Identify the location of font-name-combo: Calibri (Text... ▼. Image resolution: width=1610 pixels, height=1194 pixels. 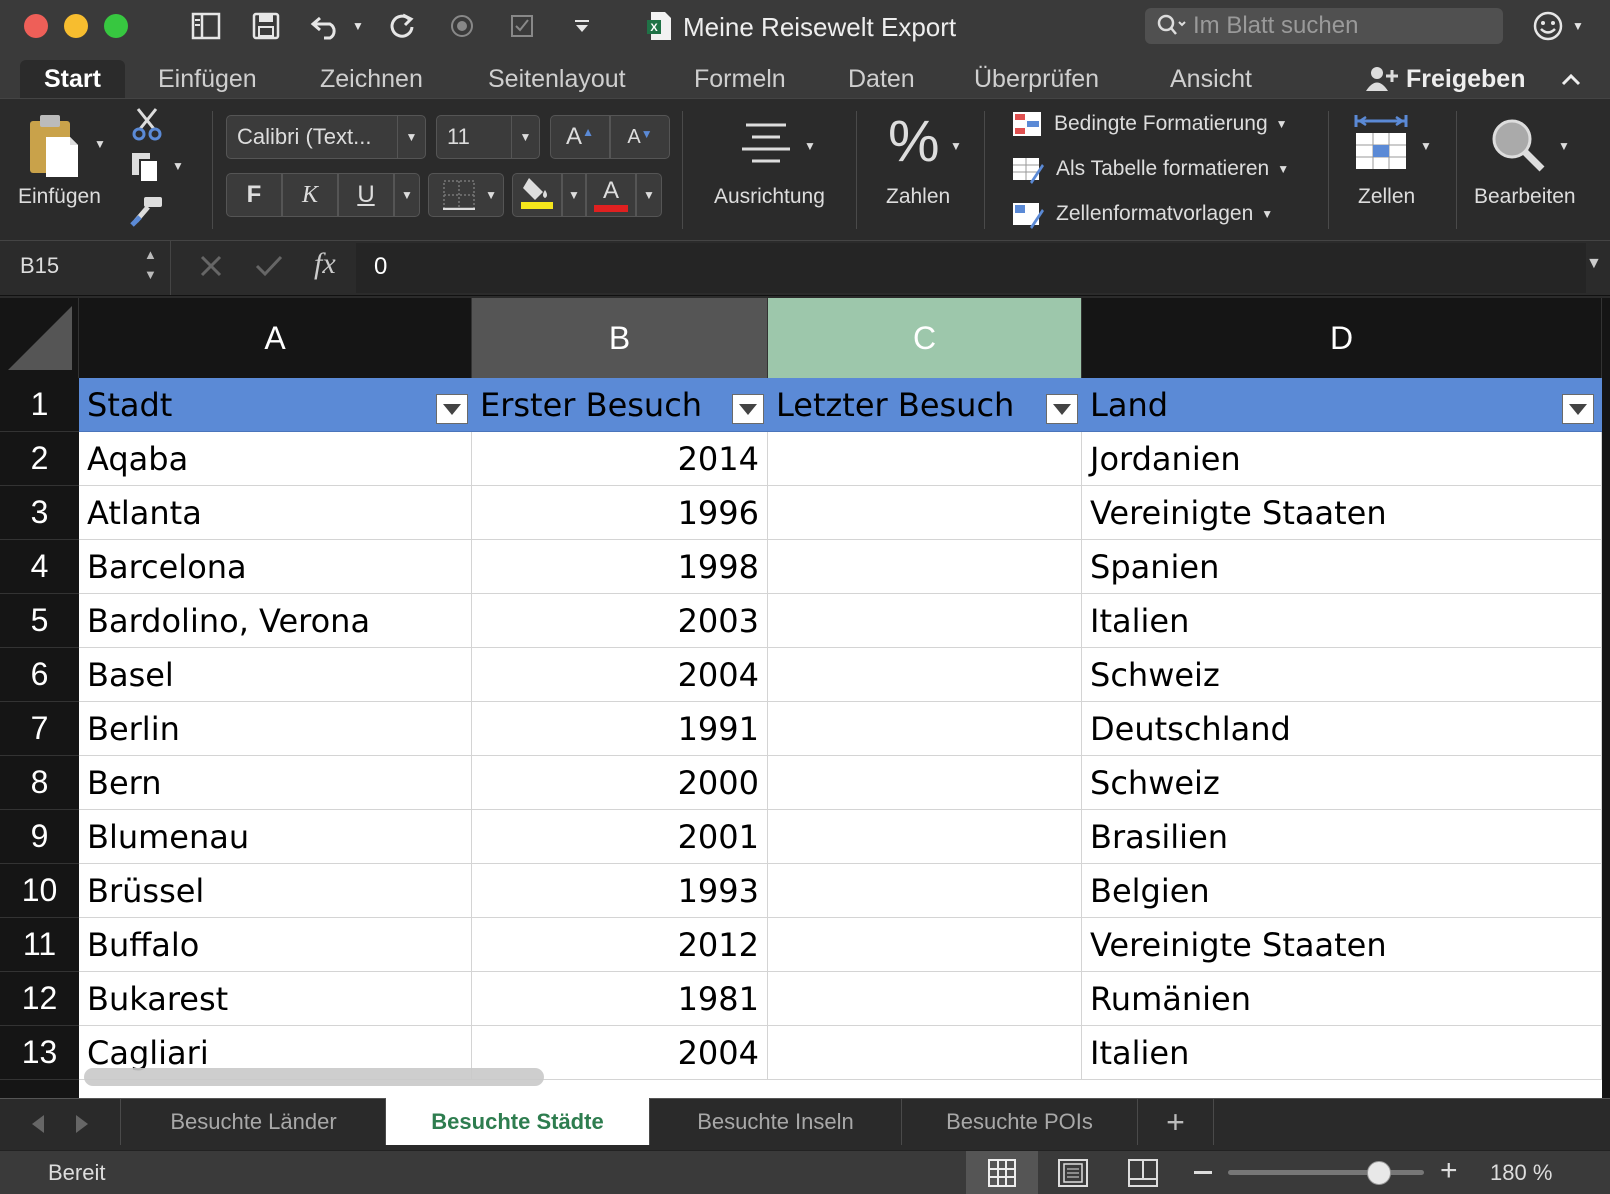
(326, 137).